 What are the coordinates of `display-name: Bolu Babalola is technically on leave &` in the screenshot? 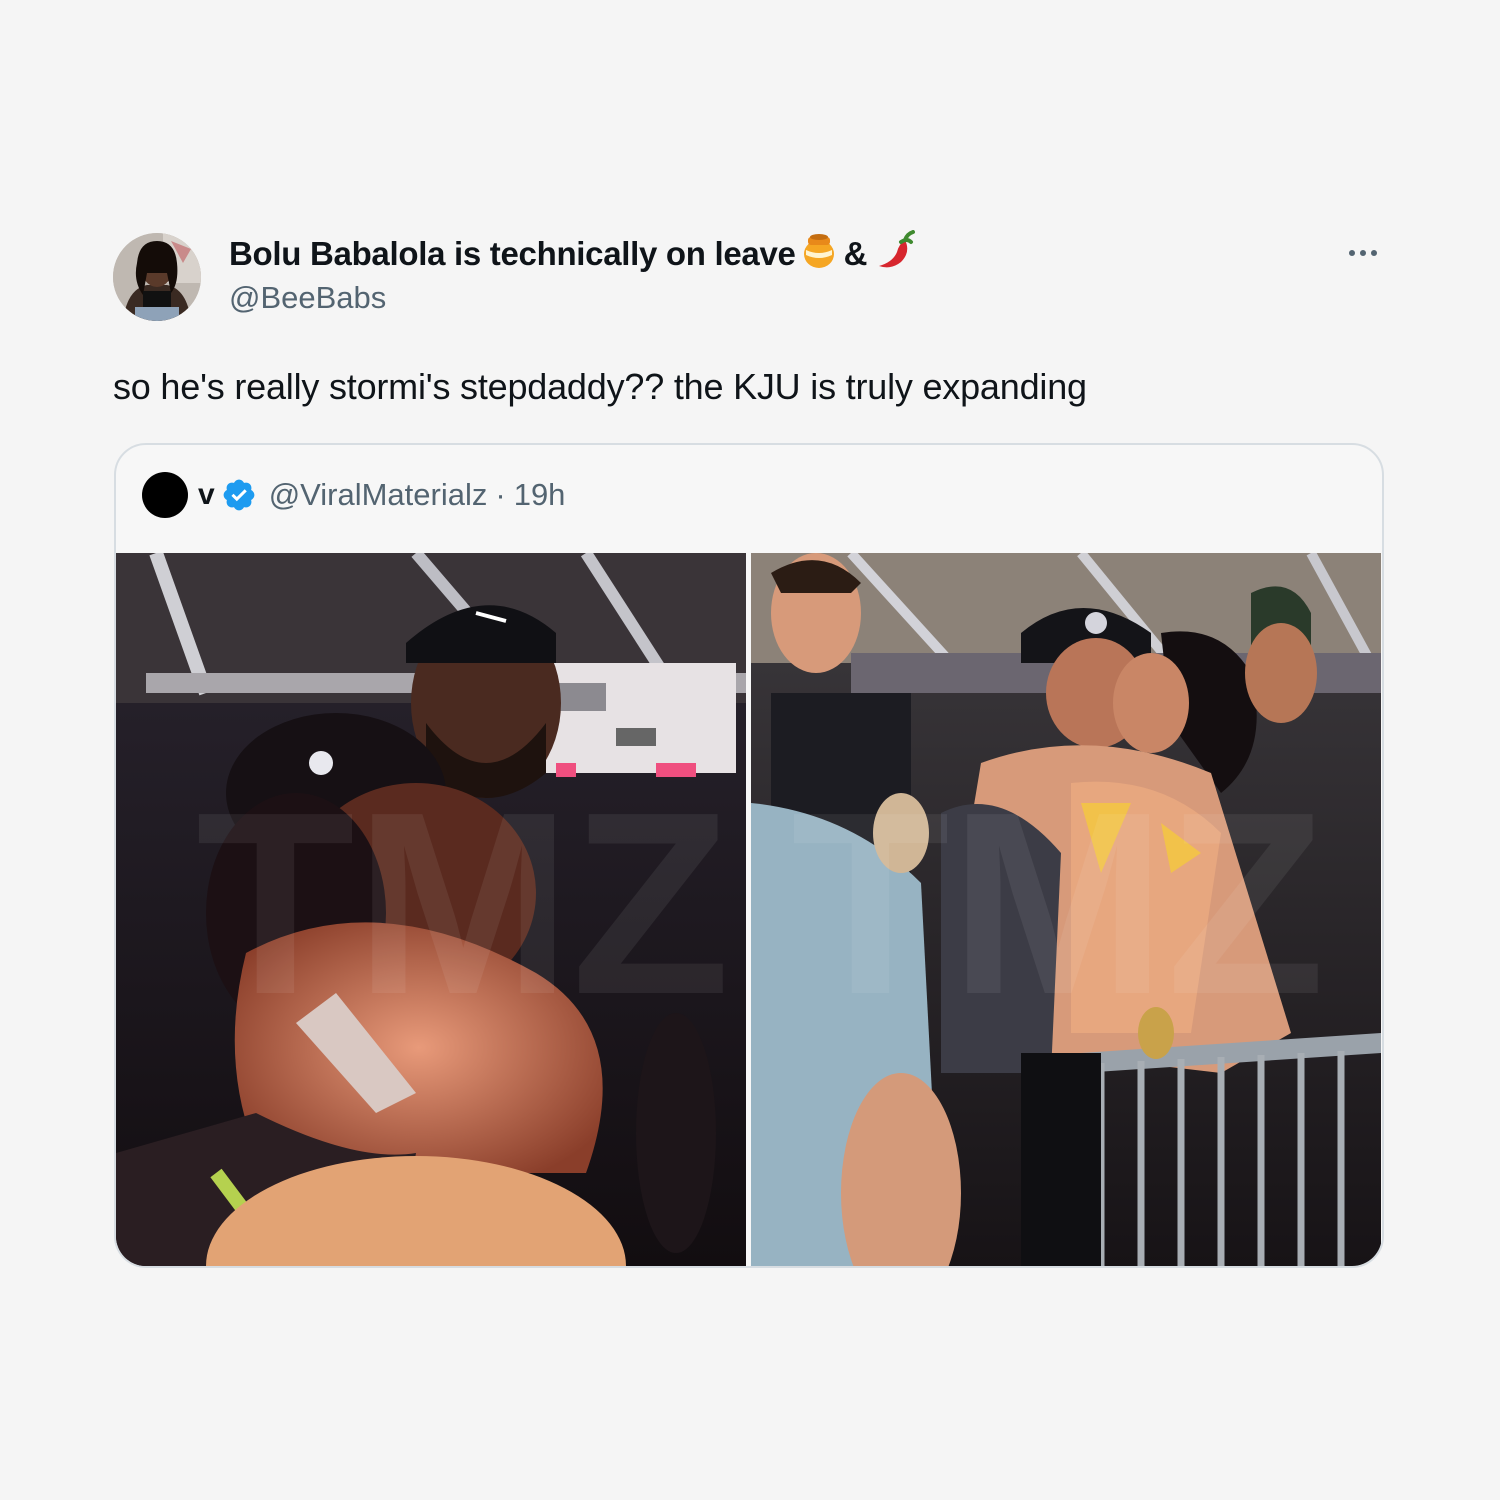 It's located at (572, 254).